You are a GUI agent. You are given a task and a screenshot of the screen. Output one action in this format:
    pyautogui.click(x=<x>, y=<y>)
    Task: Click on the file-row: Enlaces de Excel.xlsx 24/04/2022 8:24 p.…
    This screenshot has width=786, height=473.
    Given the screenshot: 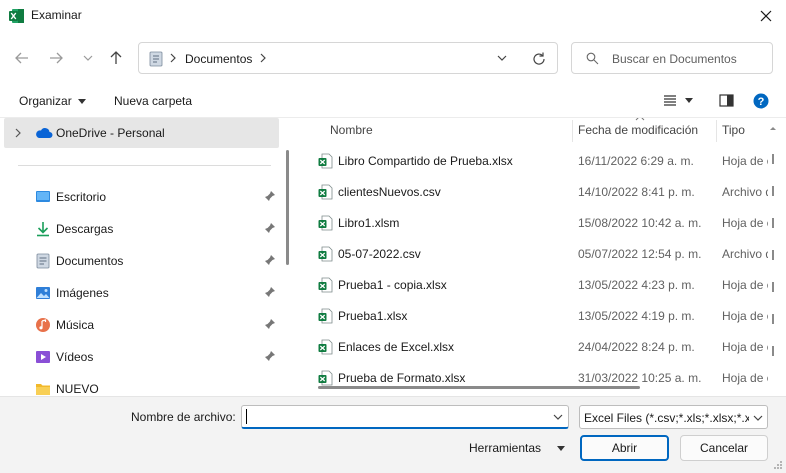 What is the action you would take?
    pyautogui.click(x=533, y=347)
    